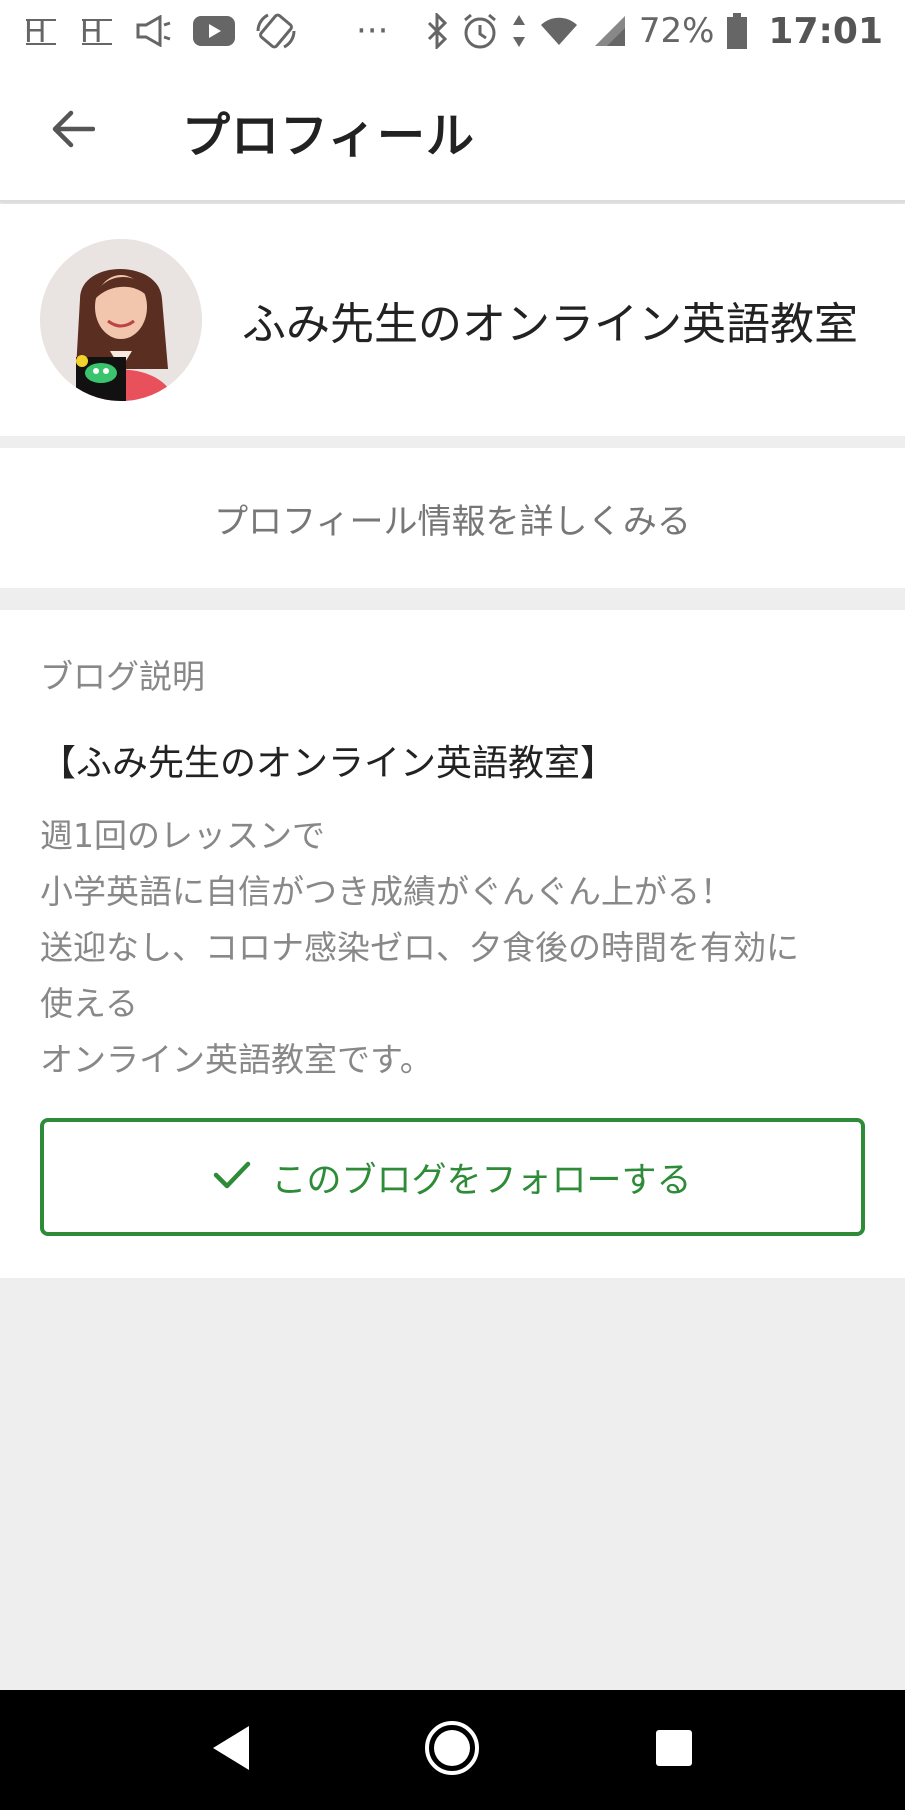 Image resolution: width=905 pixels, height=1810 pixels. What do you see at coordinates (825, 31) in the screenshot?
I see `status-time: 17:01` at bounding box center [825, 31].